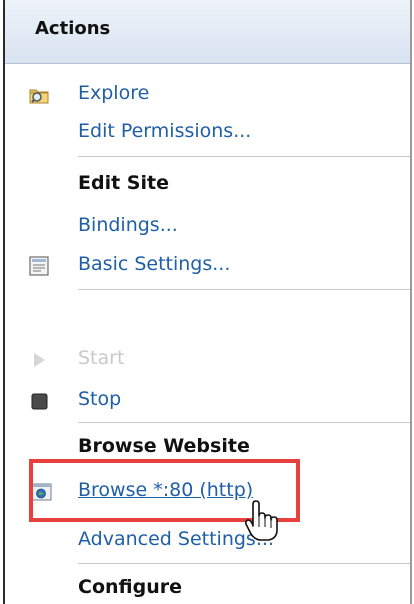 Image resolution: width=414 pixels, height=604 pixels. I want to click on hand-pointer-icon, so click(263, 521).